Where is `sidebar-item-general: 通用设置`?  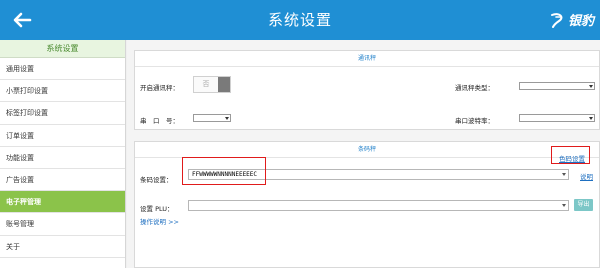
sidebar-item-general: 通用设置 is located at coordinates (62, 69).